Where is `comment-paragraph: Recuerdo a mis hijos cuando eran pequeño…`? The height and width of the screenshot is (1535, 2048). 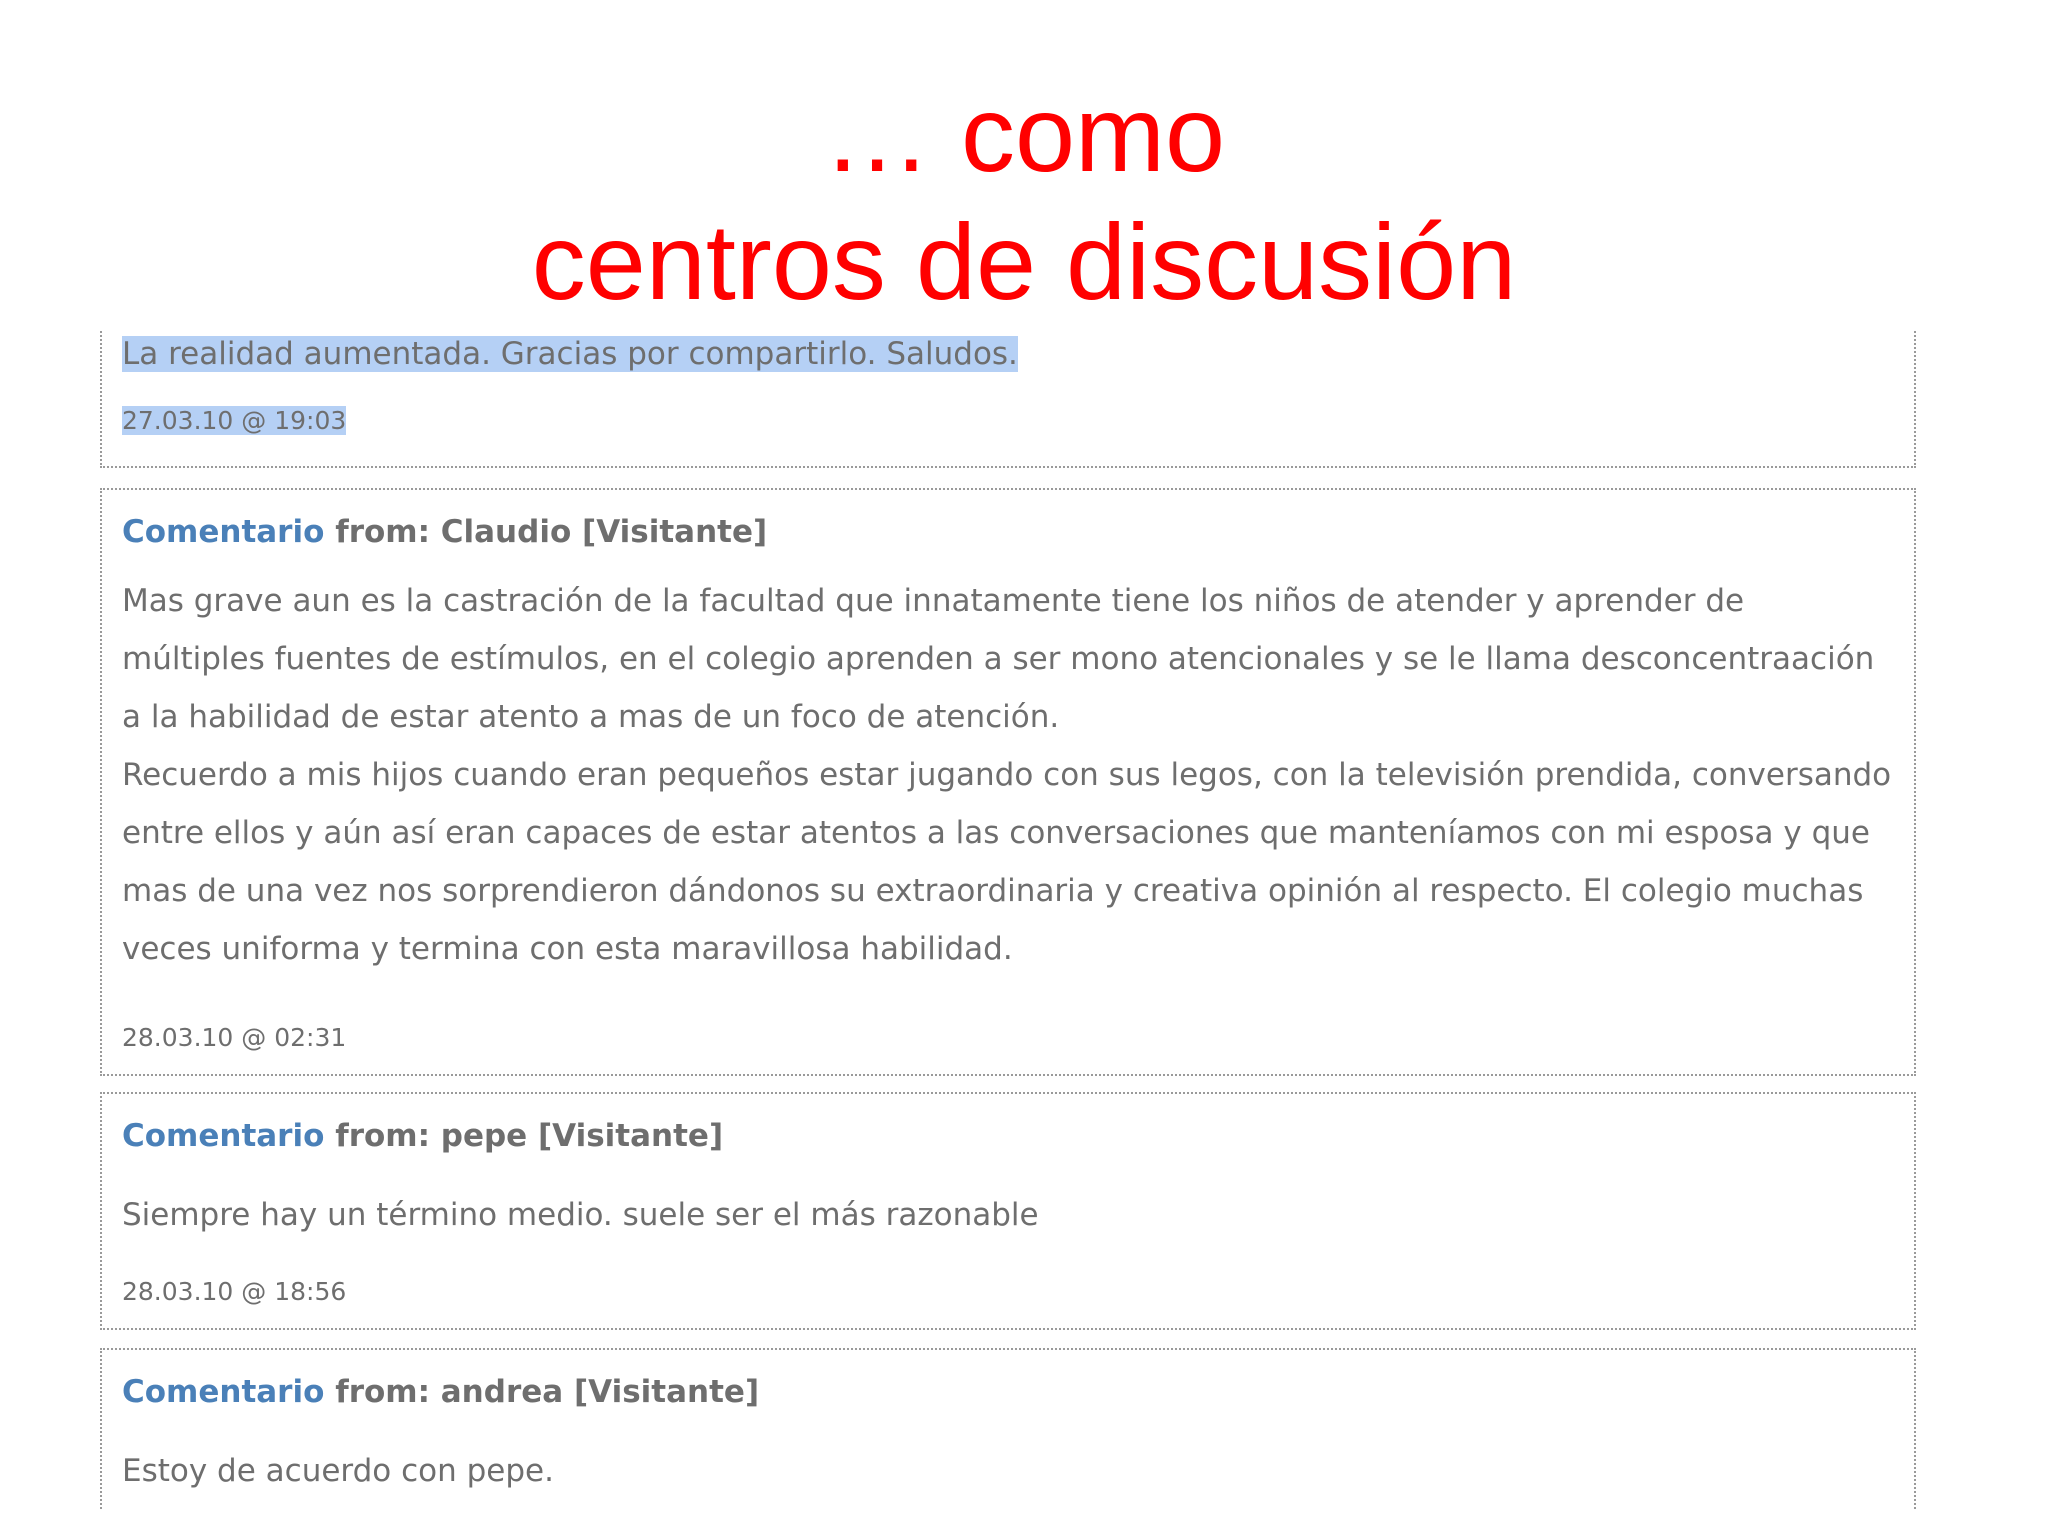 comment-paragraph: Recuerdo a mis hijos cuando eran pequeño… is located at coordinates (1007, 862).